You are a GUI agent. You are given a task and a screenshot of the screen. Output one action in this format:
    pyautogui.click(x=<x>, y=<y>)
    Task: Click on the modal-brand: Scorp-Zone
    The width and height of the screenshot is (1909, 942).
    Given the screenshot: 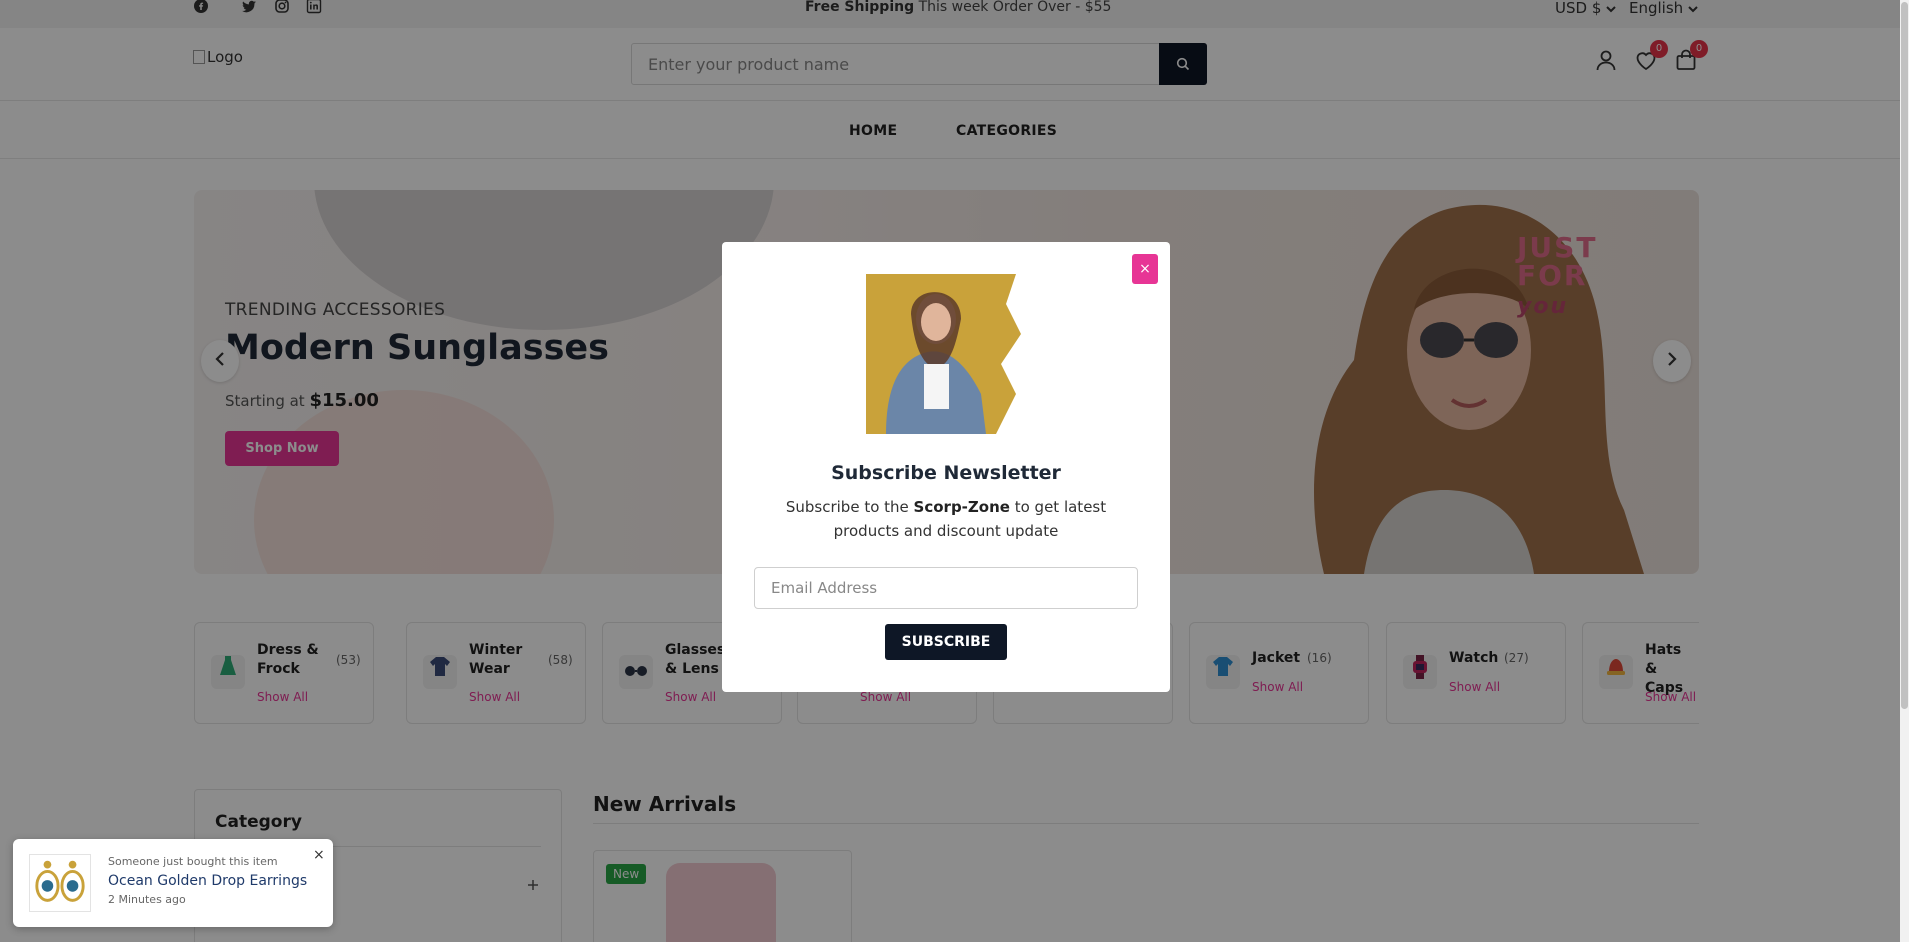 What is the action you would take?
    pyautogui.click(x=961, y=507)
    